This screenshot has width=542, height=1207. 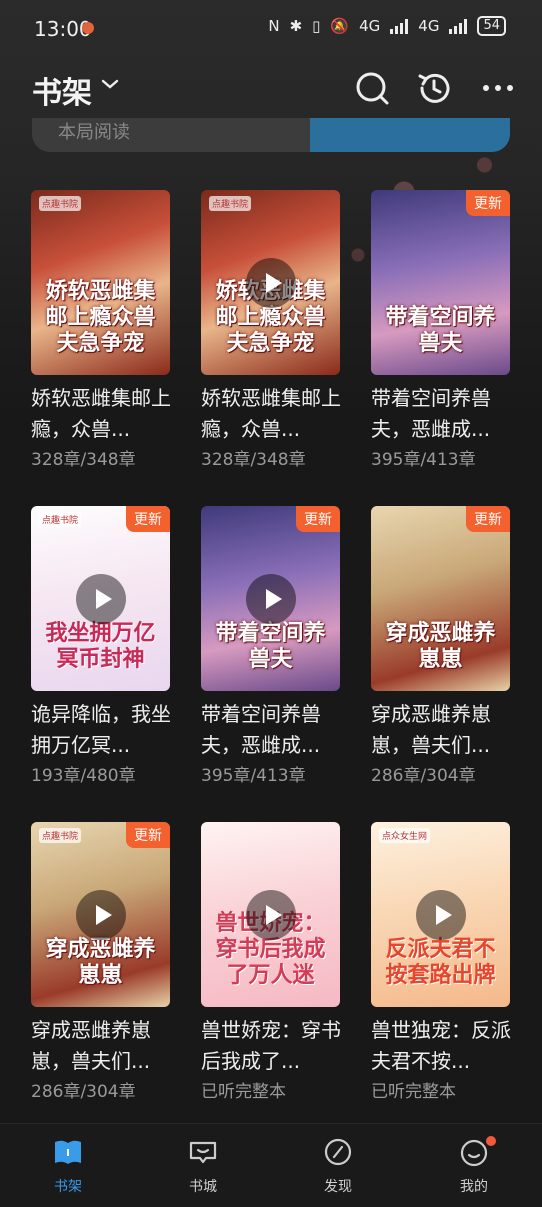 I want to click on book-cover: 点趣书院 娇软恶雌集邮上瘾众兽夫急争宠, so click(x=270, y=282).